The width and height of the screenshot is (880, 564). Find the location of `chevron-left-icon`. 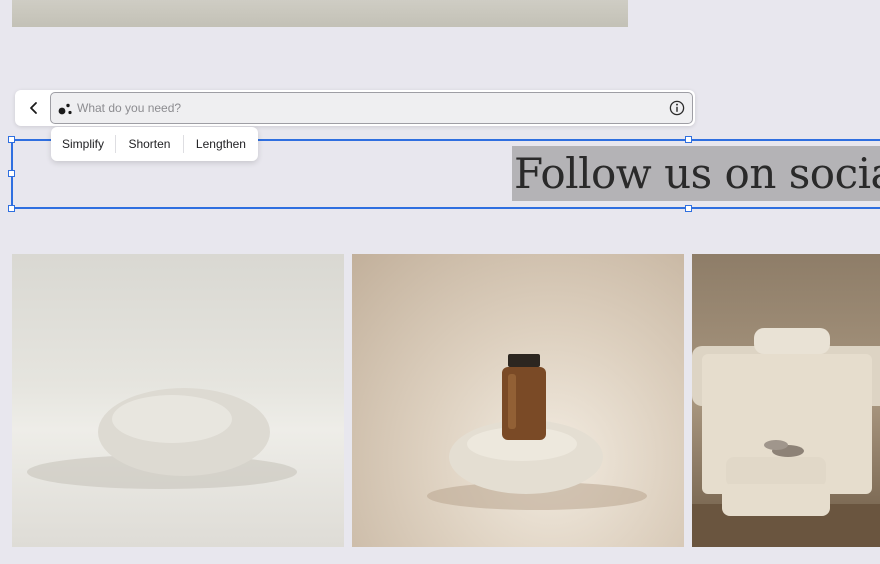

chevron-left-icon is located at coordinates (33, 108).